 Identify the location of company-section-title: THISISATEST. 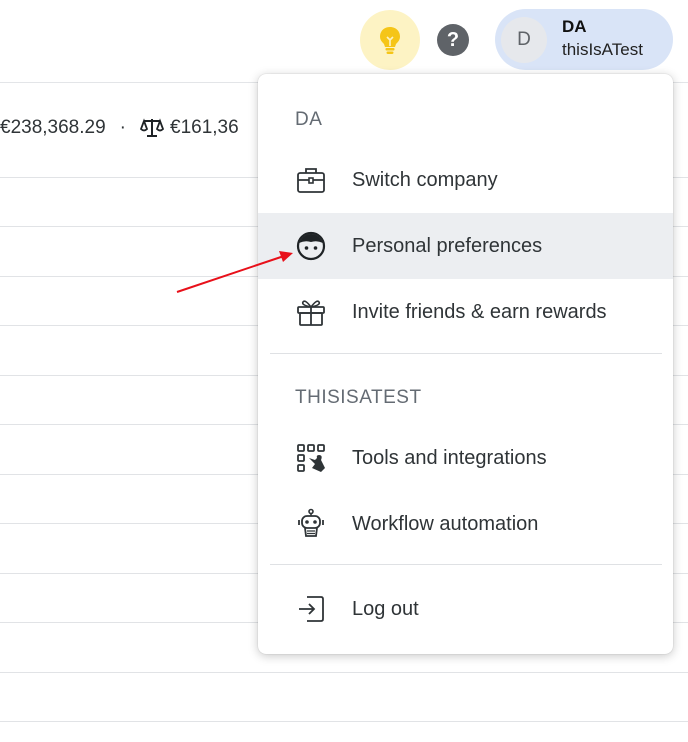
(358, 397).